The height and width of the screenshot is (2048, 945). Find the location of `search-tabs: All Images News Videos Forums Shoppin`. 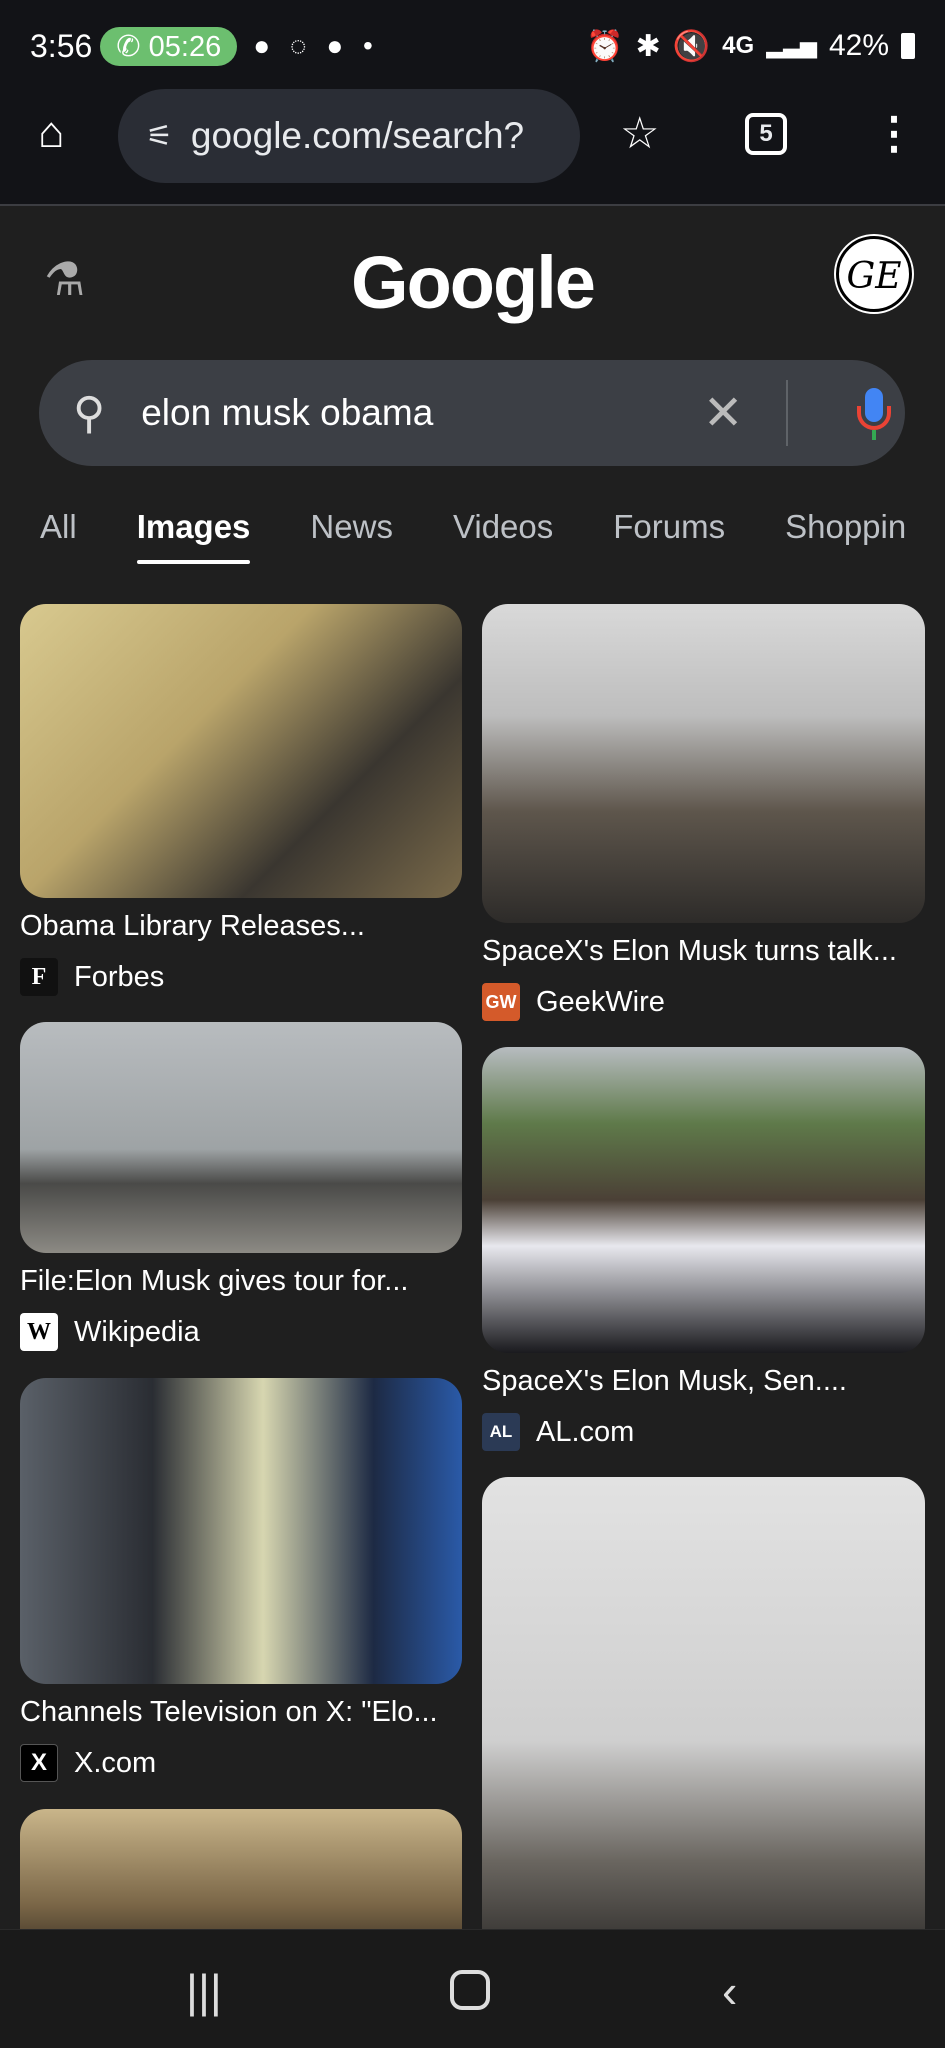

search-tabs: All Images News Videos Forums Shoppin is located at coordinates (492, 536).